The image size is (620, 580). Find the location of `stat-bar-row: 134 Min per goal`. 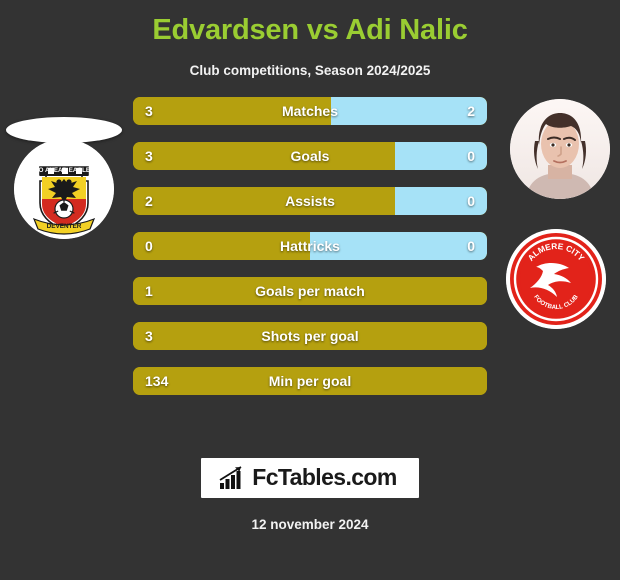

stat-bar-row: 134 Min per goal is located at coordinates (310, 381).